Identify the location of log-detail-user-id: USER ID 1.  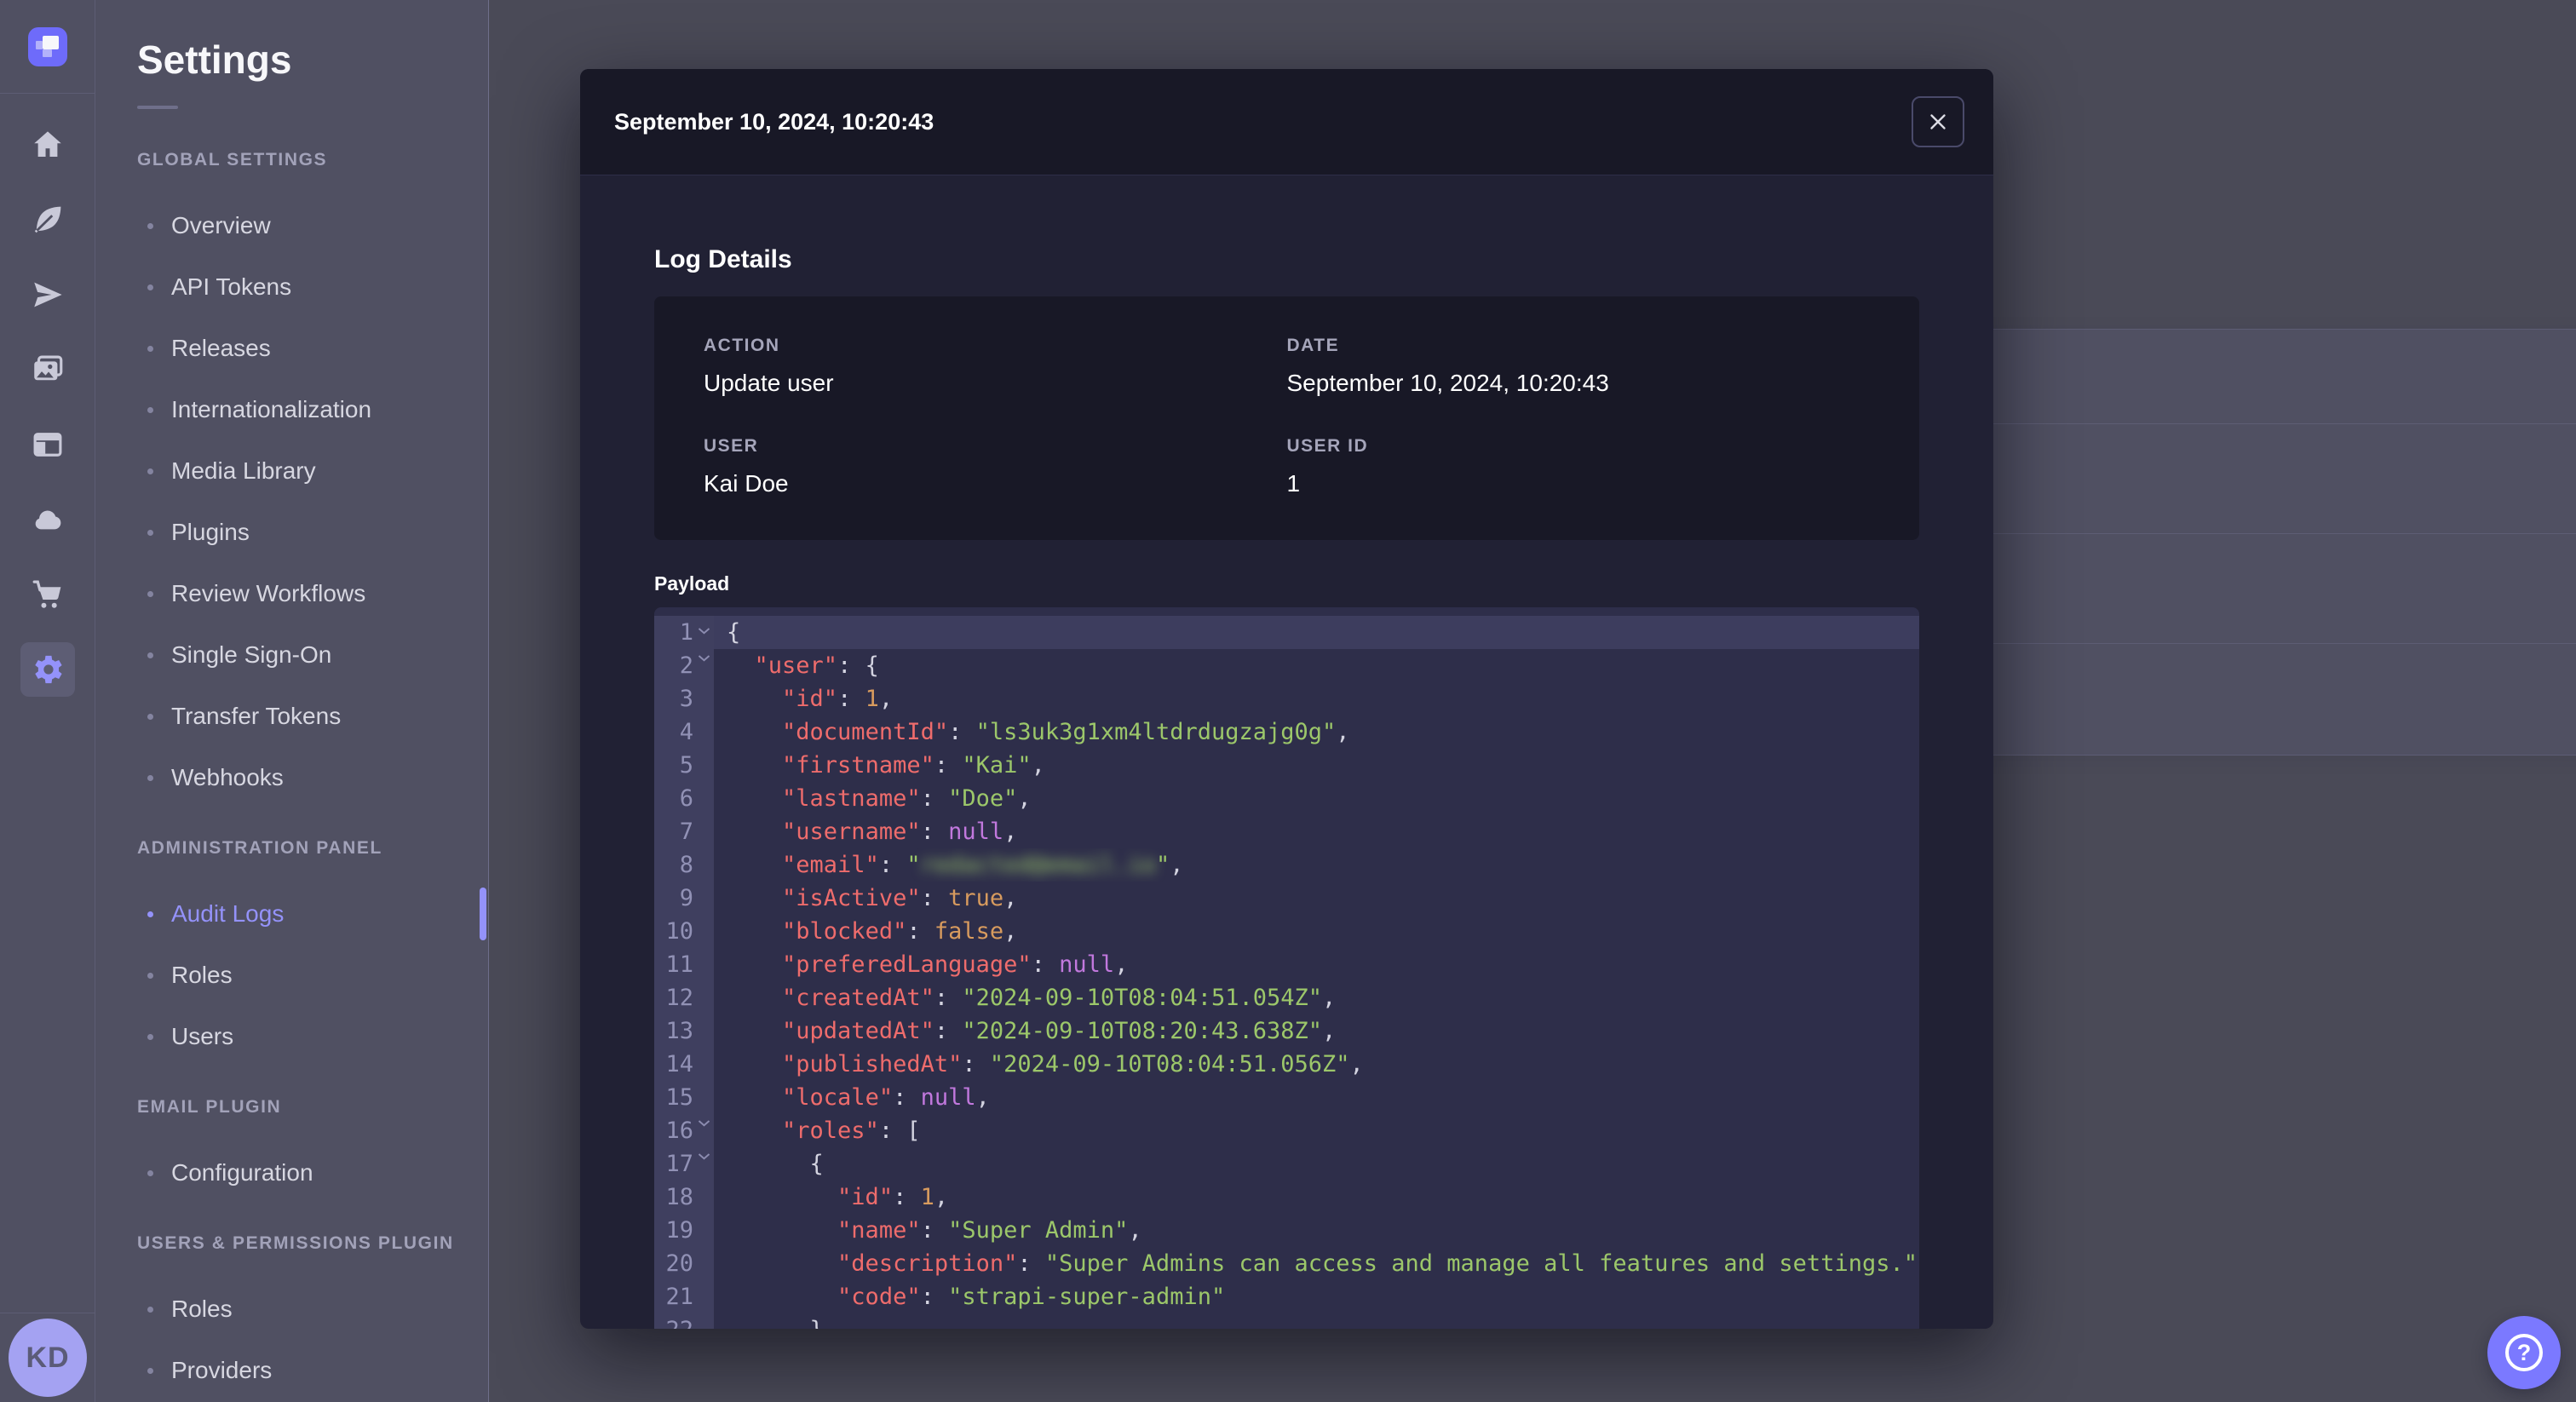
(1579, 466).